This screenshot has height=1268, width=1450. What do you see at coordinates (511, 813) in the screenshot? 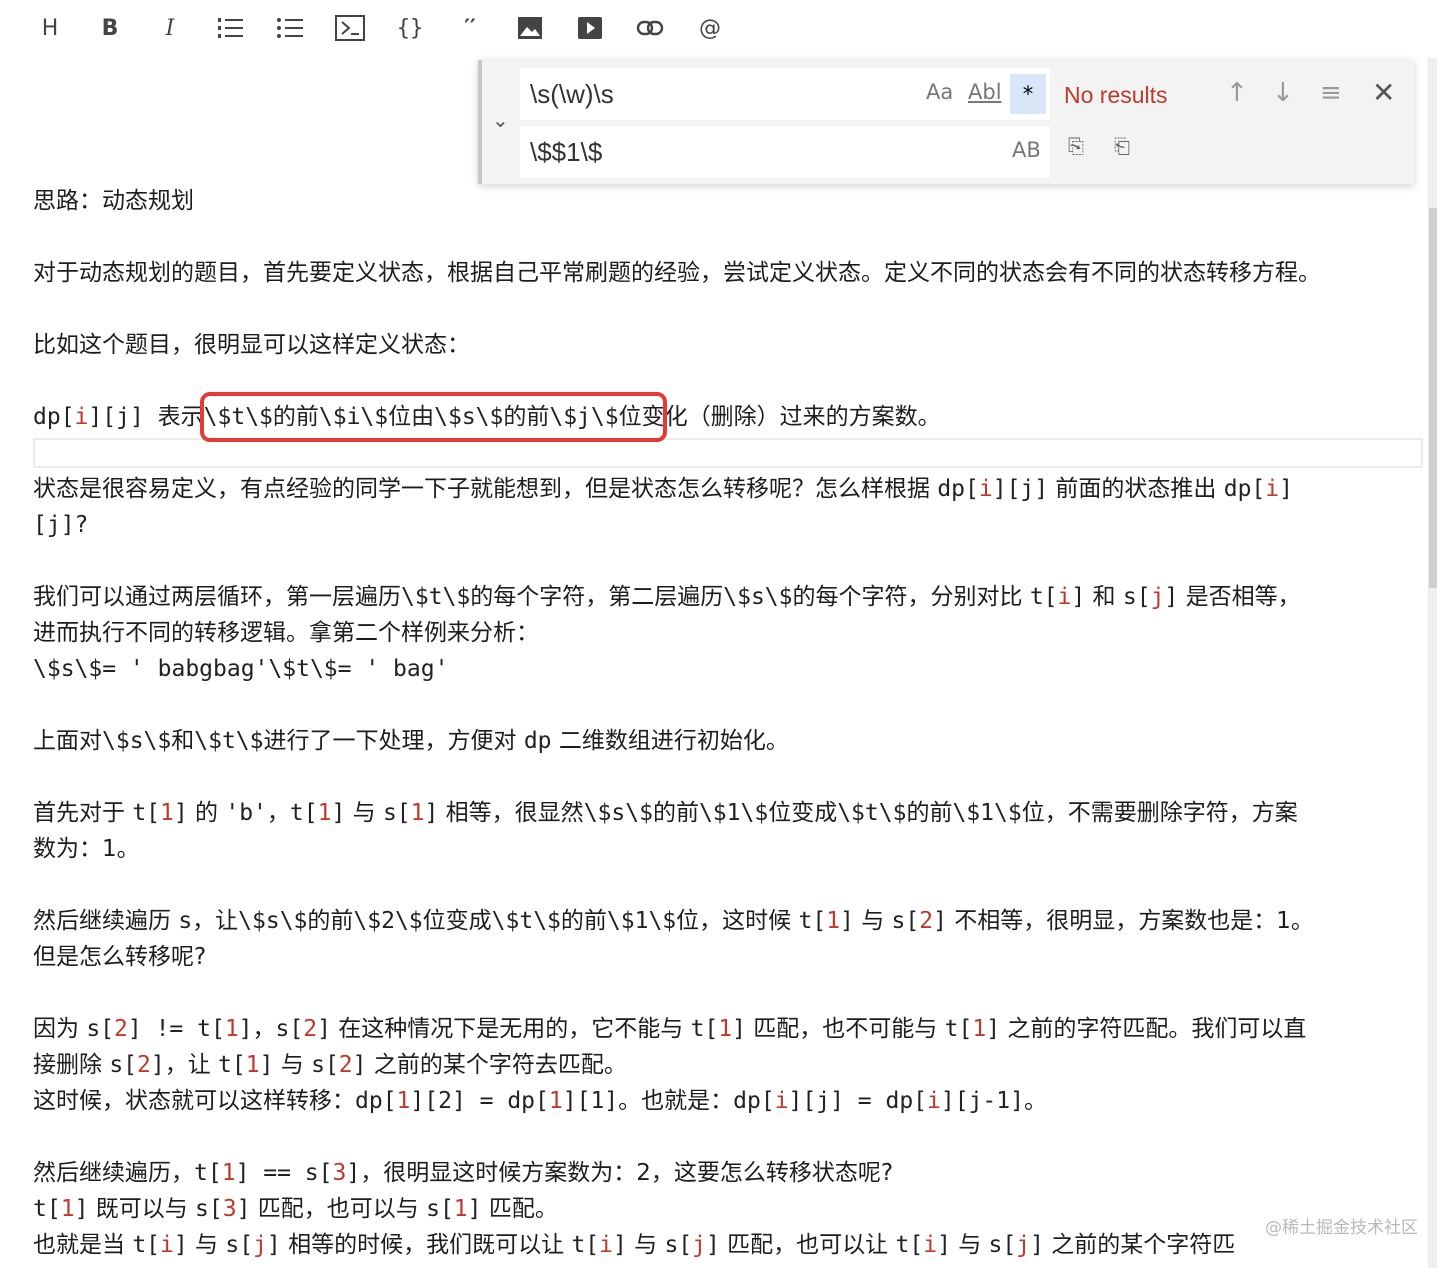
I see `text-segment: 相等，很显然` at bounding box center [511, 813].